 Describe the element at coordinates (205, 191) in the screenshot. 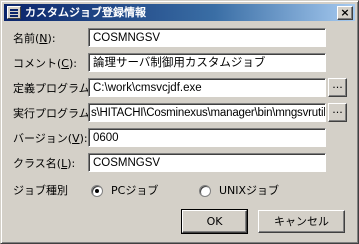

I see `unix-job-radio` at that location.